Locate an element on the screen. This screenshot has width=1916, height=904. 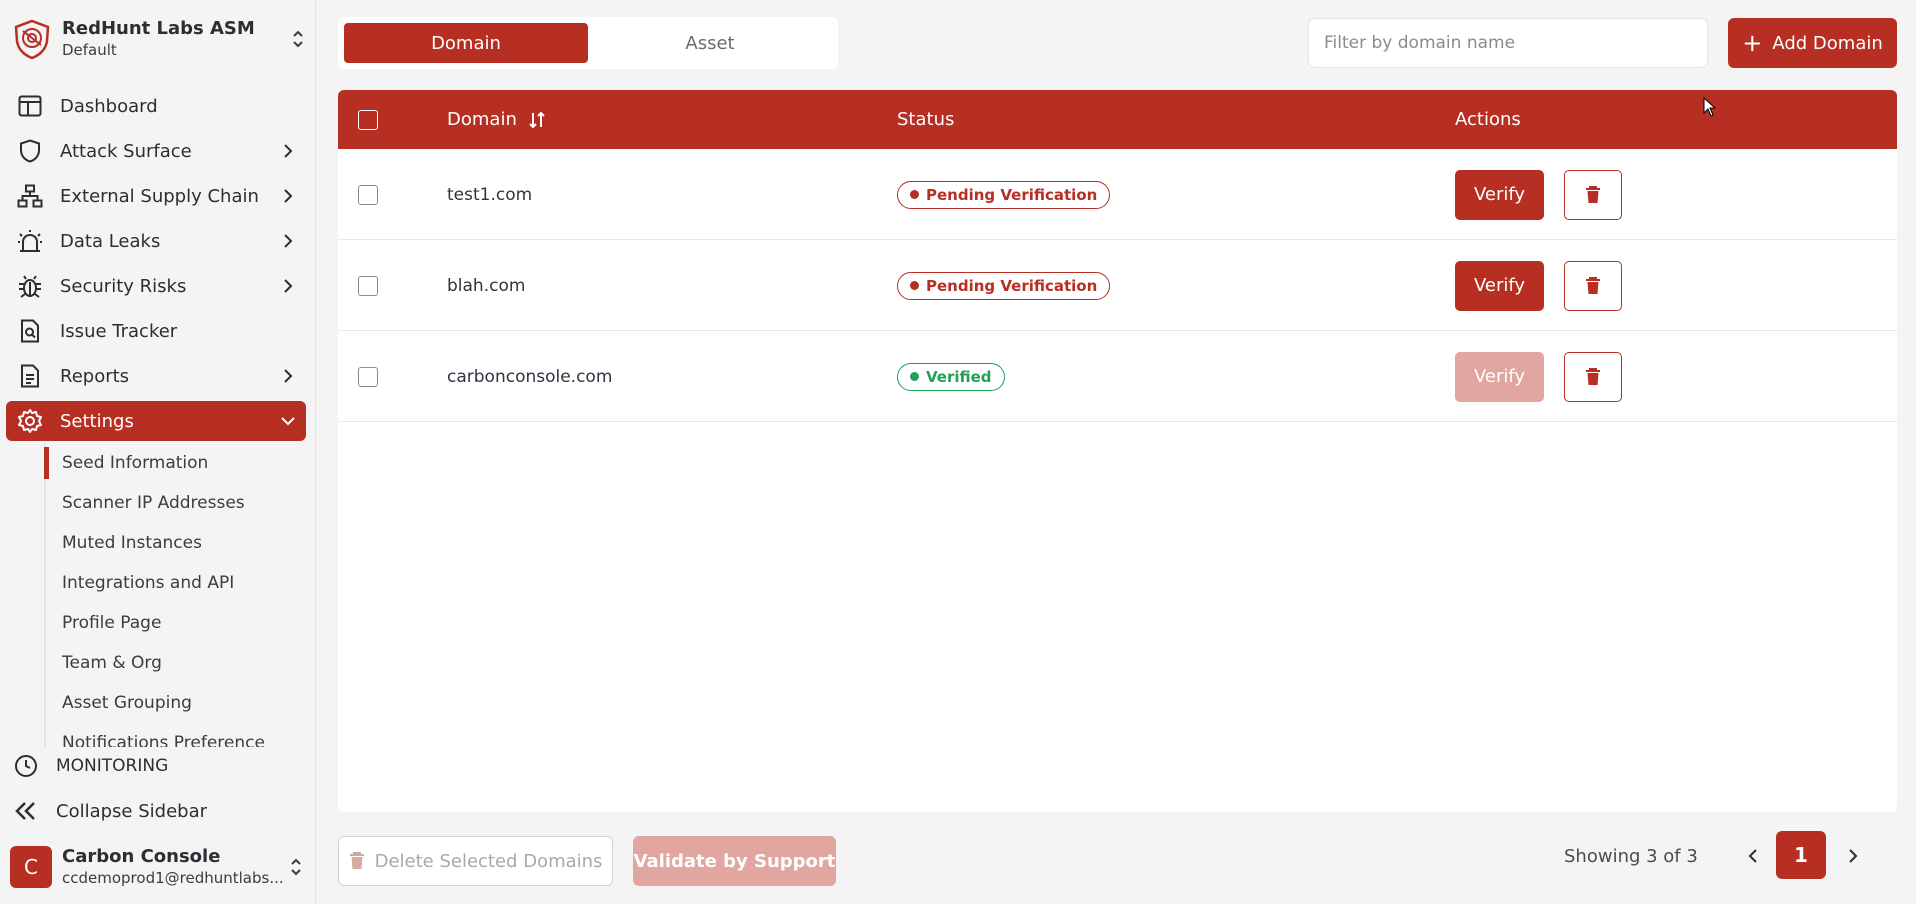
domain-filter-input is located at coordinates (1508, 43).